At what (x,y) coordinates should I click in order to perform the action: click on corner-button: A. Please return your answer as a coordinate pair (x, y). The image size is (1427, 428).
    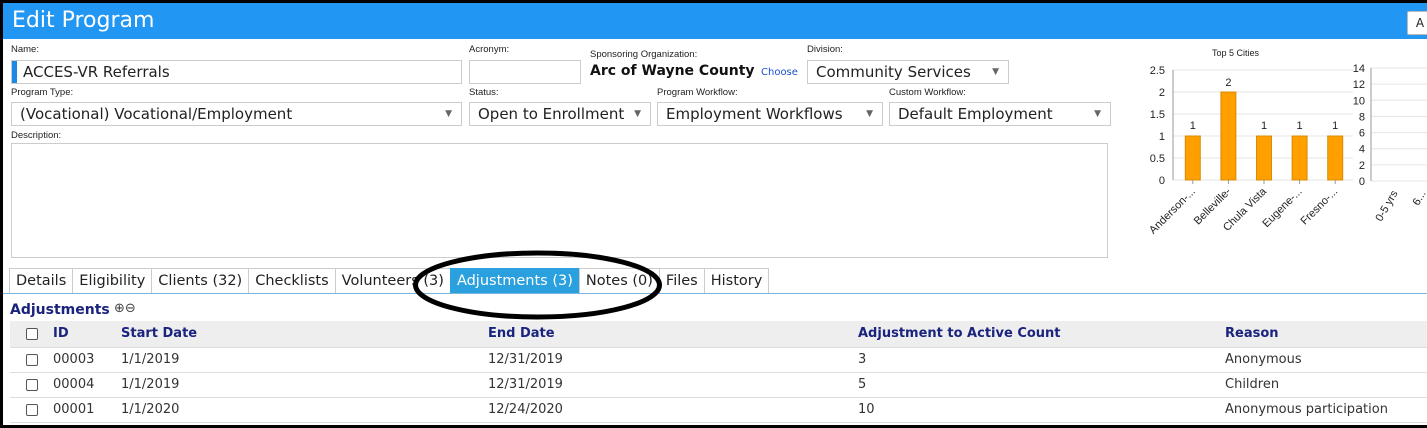
    Looking at the image, I should click on (1417, 23).